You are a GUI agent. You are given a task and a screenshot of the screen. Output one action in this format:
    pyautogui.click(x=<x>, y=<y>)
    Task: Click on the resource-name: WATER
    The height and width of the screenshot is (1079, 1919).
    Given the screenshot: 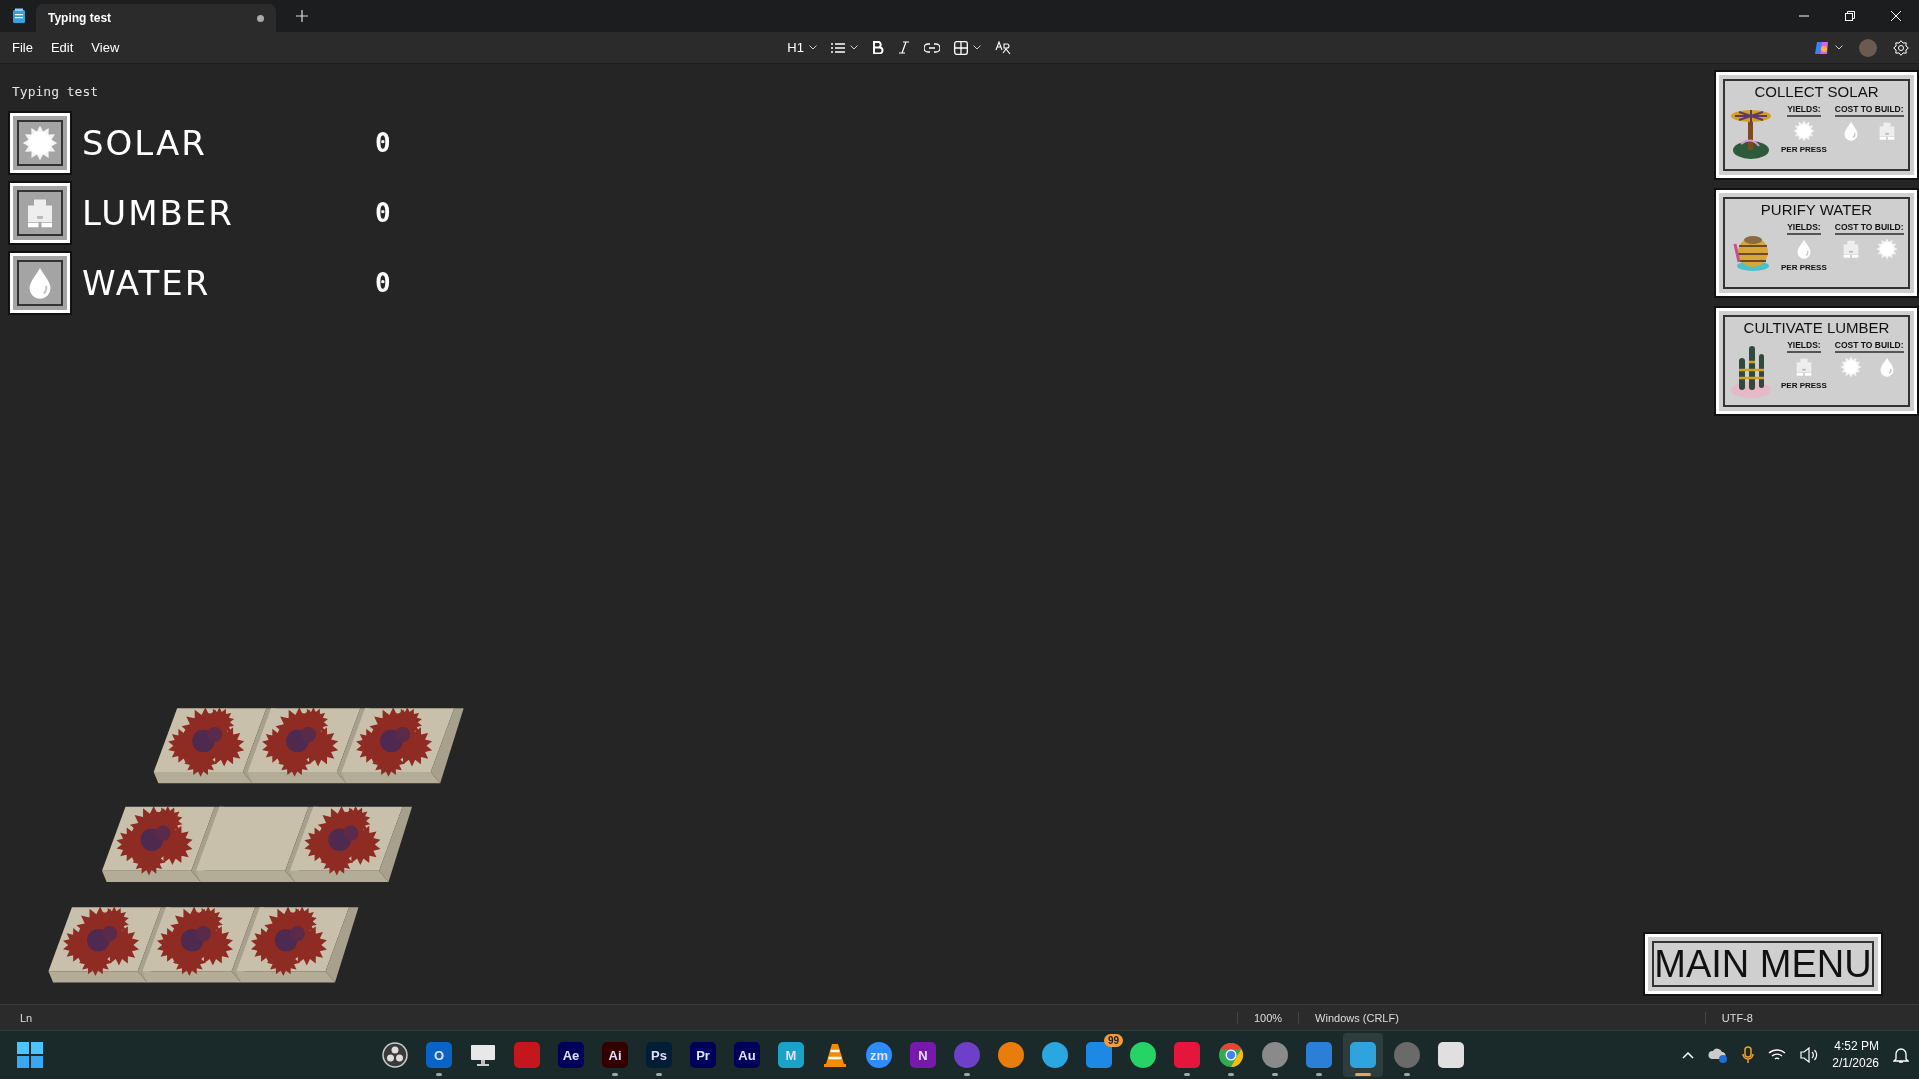 What is the action you would take?
    pyautogui.click(x=147, y=283)
    